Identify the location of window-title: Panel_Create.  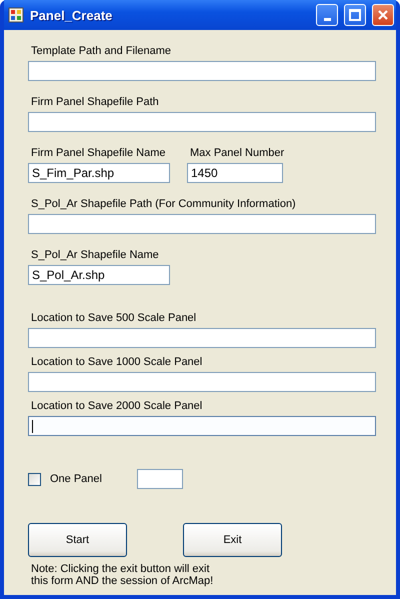
(72, 15).